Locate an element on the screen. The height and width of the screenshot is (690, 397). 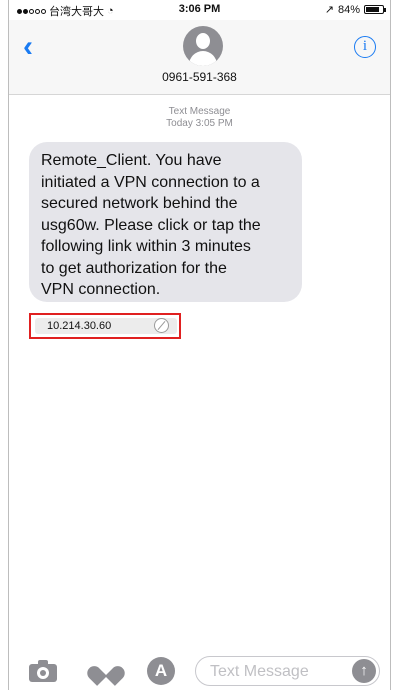
chevron-left-icon: ‹ is located at coordinates (28, 46).